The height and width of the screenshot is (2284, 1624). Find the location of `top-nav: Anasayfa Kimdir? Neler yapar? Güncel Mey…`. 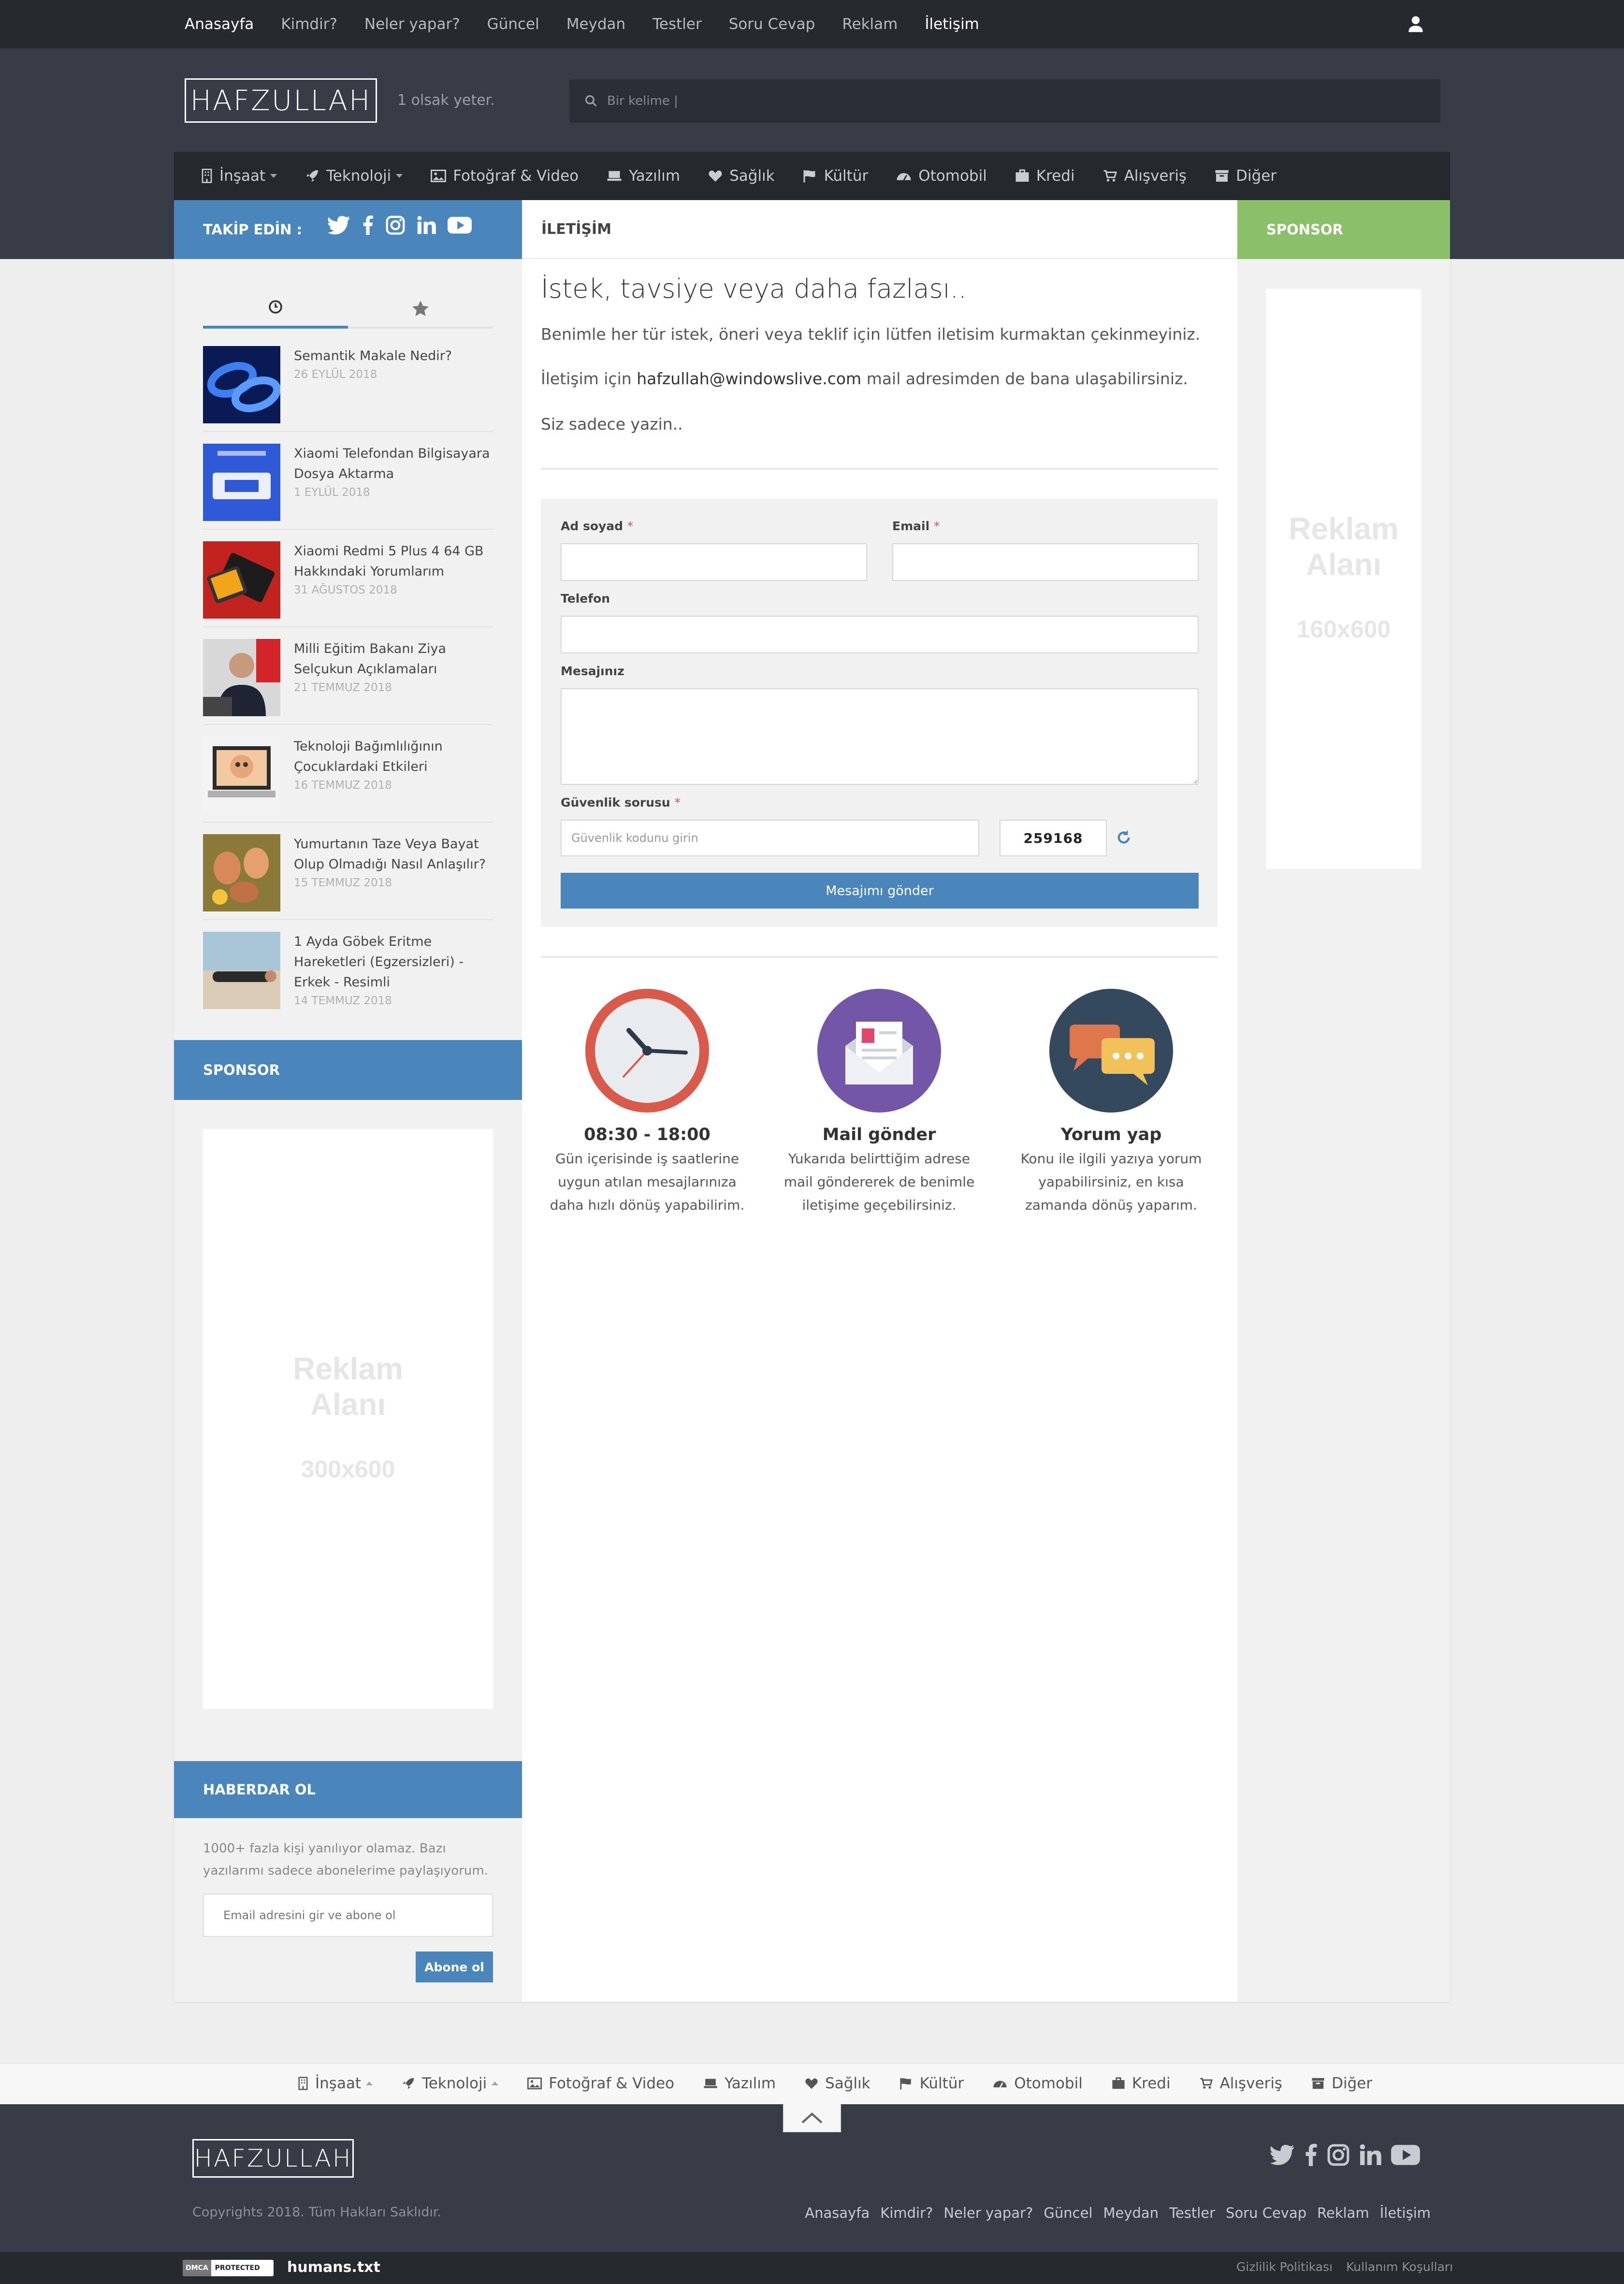

top-nav: Anasayfa Kimdir? Neler yapar? Güncel Mey… is located at coordinates (595, 24).